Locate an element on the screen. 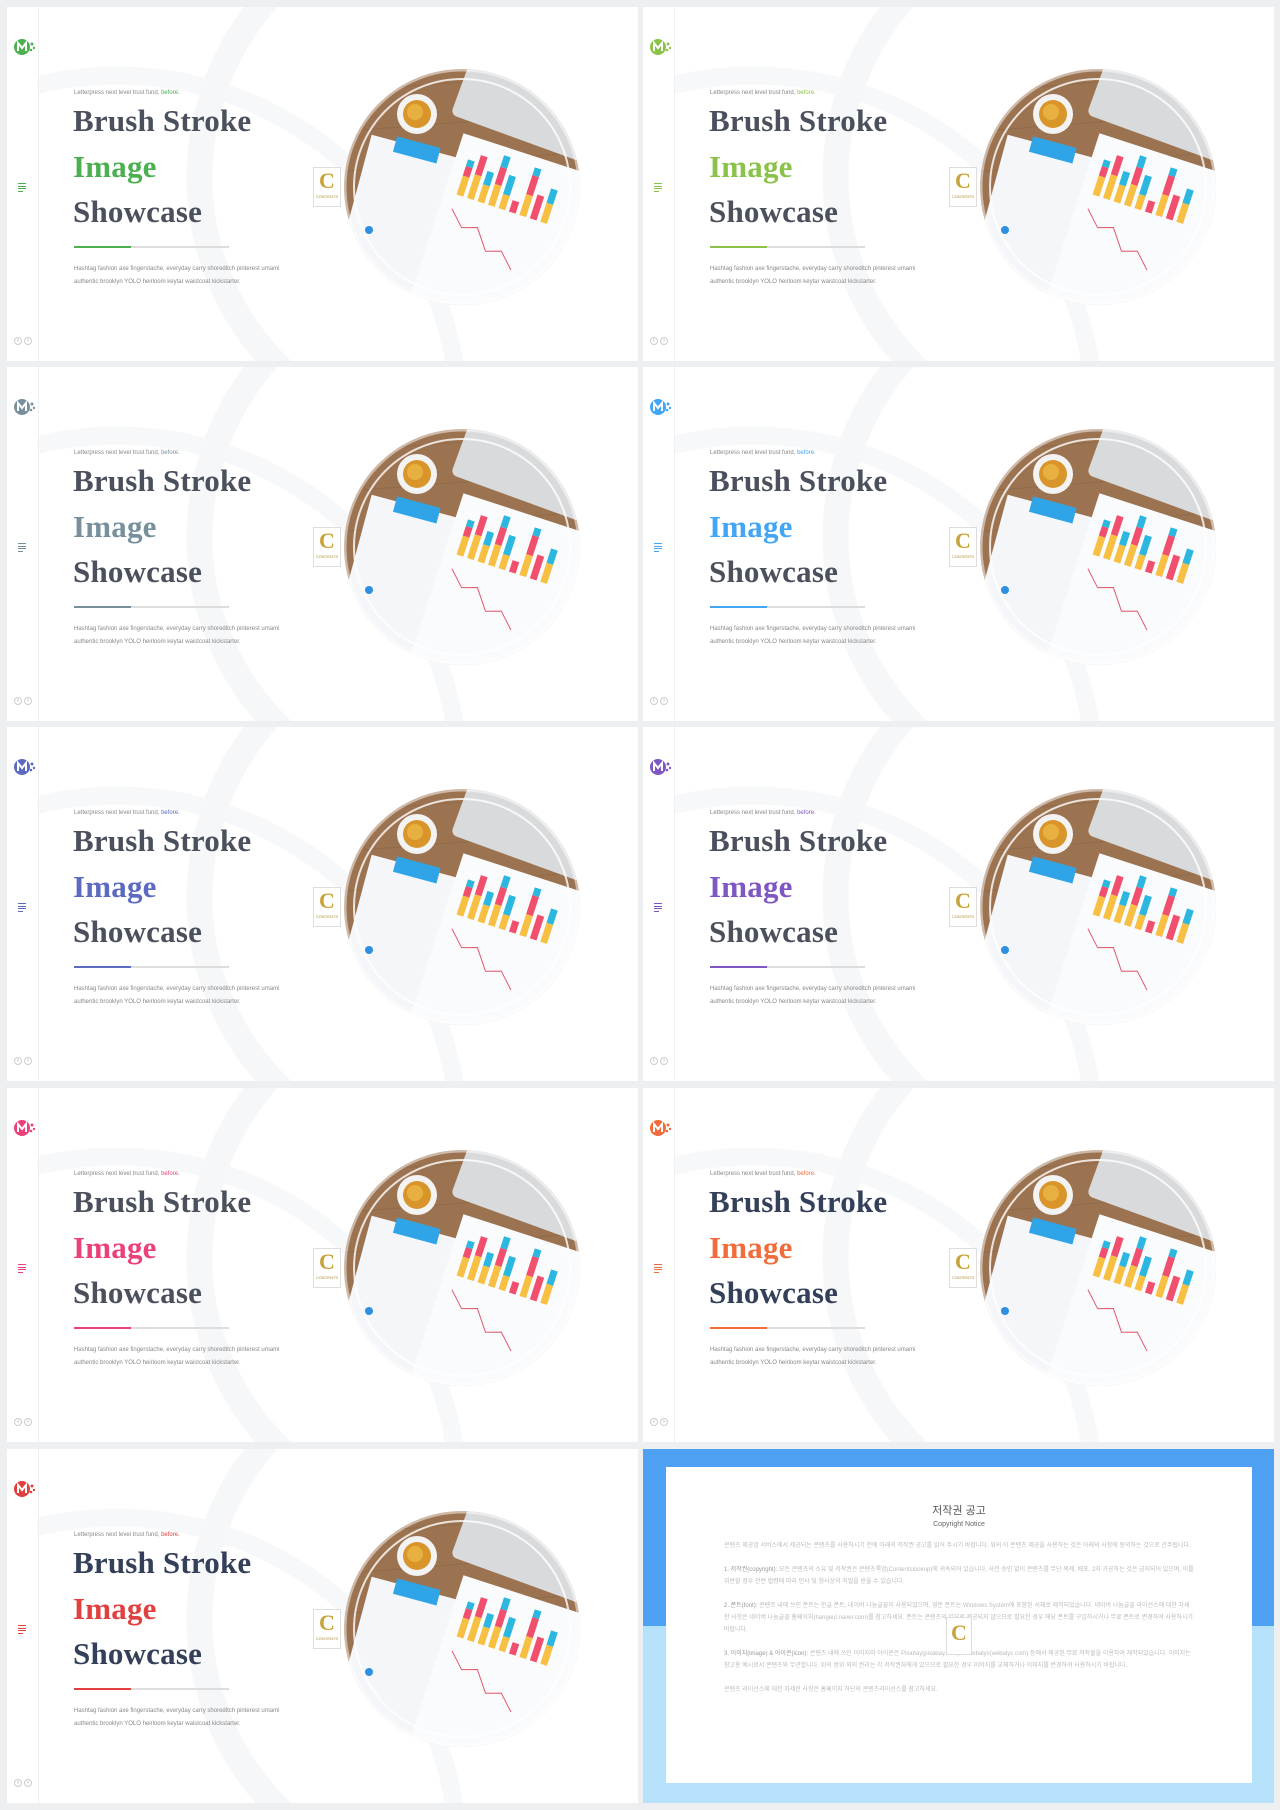 The image size is (1280, 1810). copyright-title: 저작권 공고 is located at coordinates (959, 1511).